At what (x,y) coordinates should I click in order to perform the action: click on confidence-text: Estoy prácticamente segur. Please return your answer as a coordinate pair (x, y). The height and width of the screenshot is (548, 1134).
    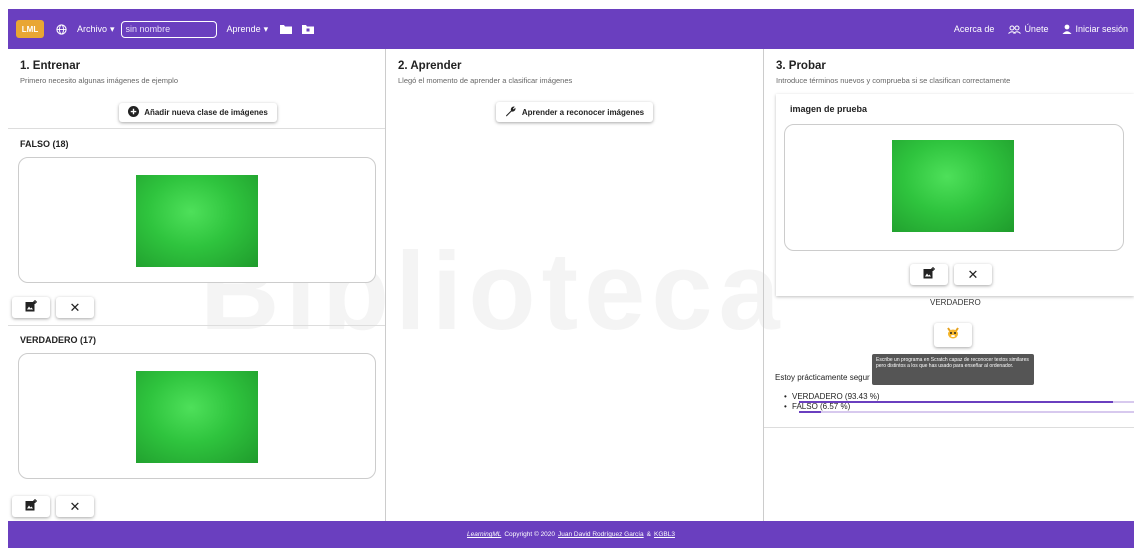
    Looking at the image, I should click on (822, 377).